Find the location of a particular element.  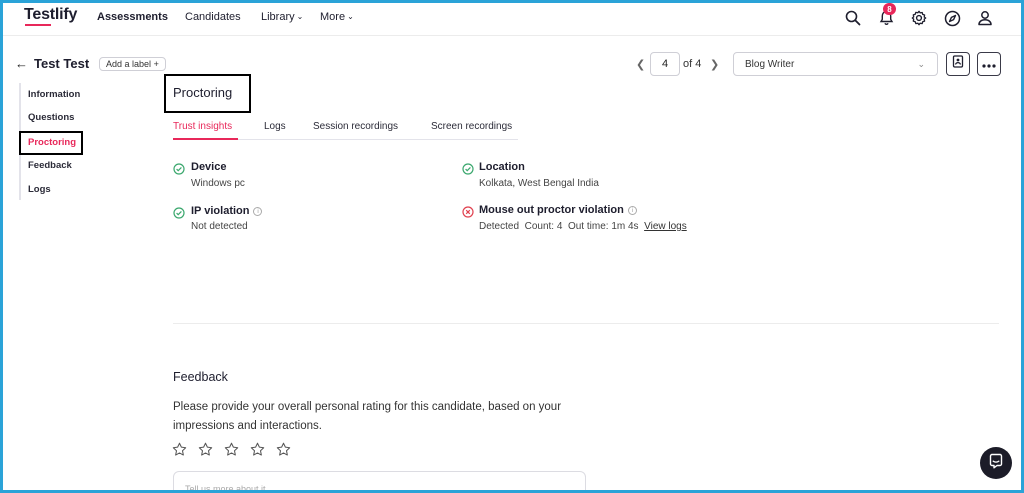

chevron-right-icon: ❯ is located at coordinates (714, 64).